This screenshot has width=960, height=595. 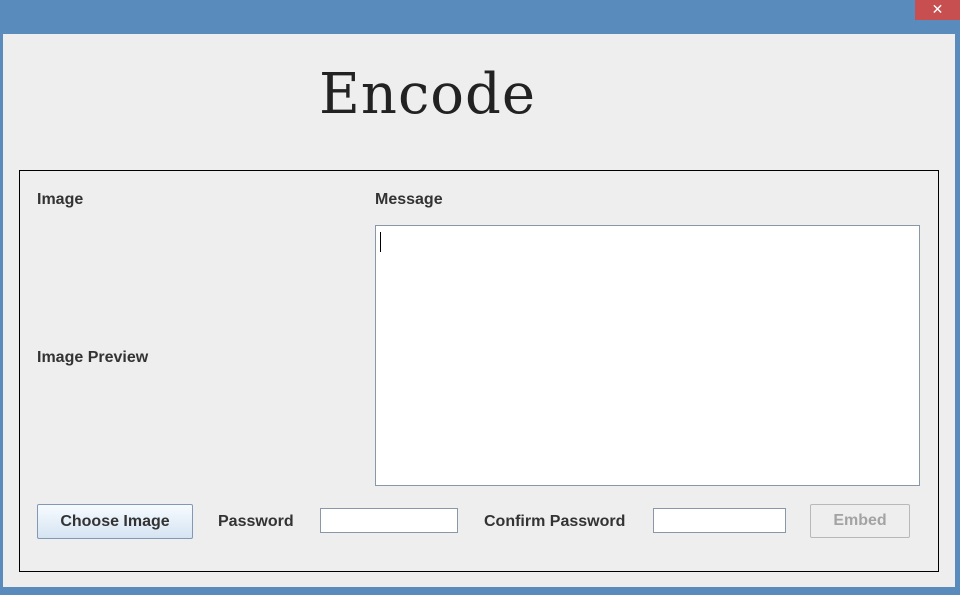 What do you see at coordinates (256, 521) in the screenshot?
I see `password-label: Password` at bounding box center [256, 521].